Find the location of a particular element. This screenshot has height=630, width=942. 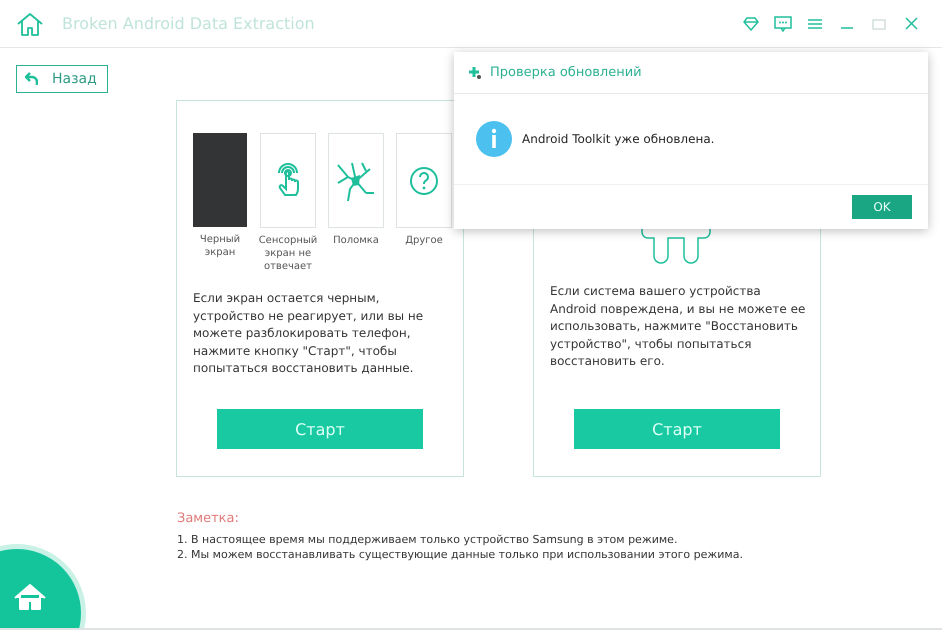

chat-icon is located at coordinates (783, 24).